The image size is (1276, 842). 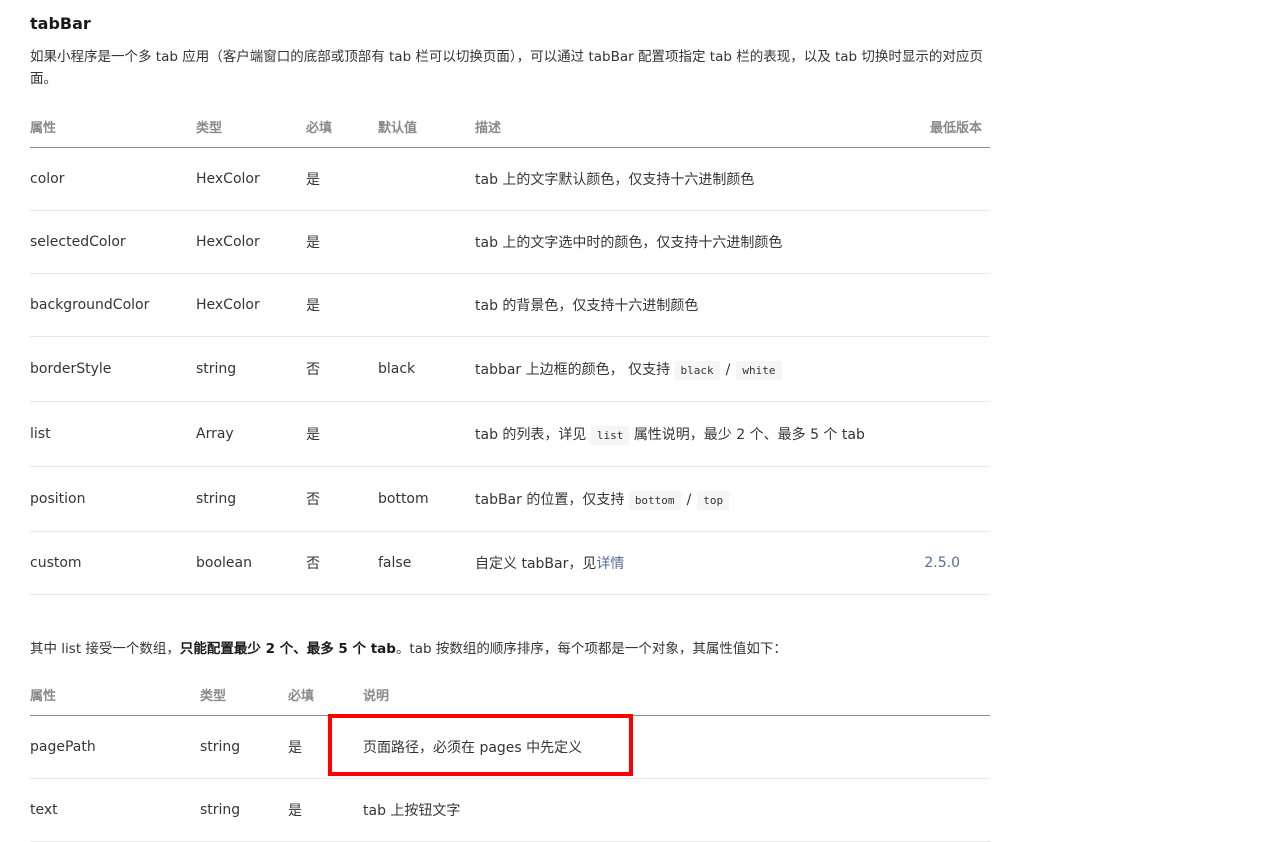 I want to click on cell-property: position, so click(x=113, y=499).